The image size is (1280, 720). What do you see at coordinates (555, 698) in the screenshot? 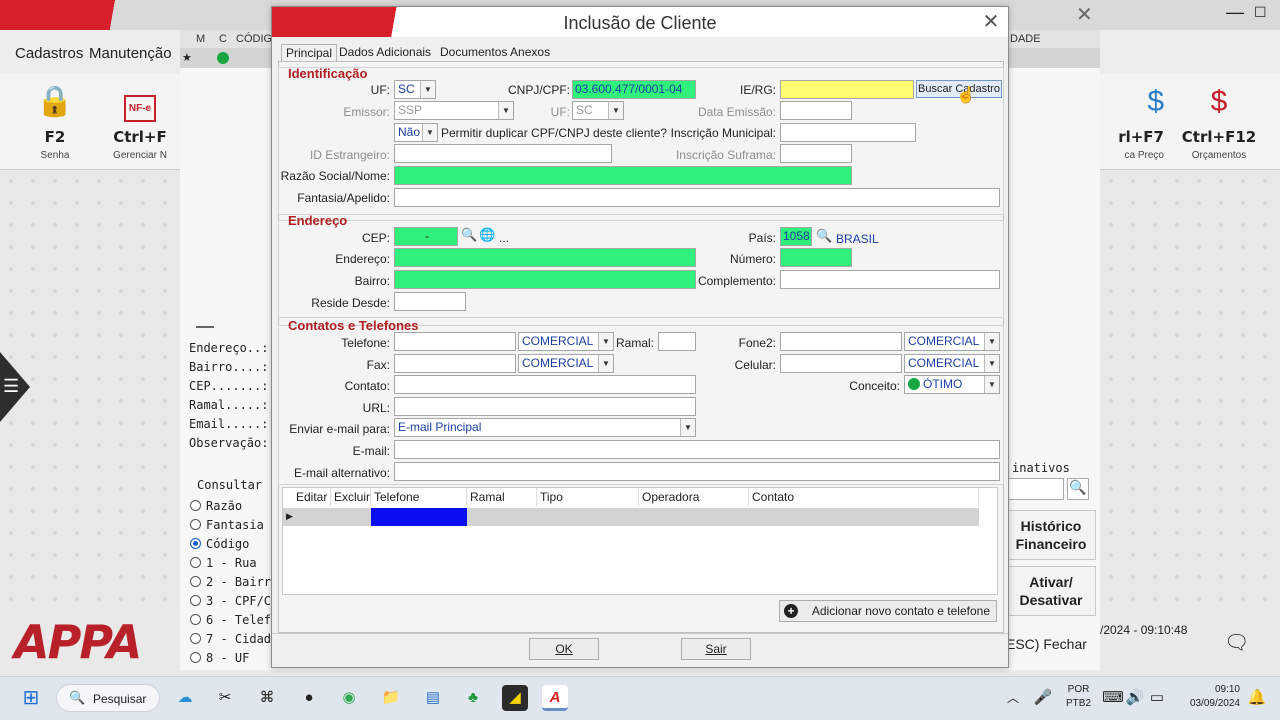
I see `appa-taskbar-icon: A` at bounding box center [555, 698].